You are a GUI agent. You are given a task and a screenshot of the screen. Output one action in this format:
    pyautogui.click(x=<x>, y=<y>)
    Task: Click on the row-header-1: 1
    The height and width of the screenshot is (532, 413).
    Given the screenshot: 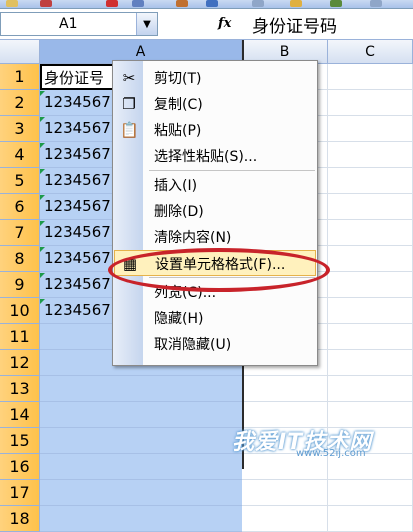 What is the action you would take?
    pyautogui.click(x=20, y=77)
    